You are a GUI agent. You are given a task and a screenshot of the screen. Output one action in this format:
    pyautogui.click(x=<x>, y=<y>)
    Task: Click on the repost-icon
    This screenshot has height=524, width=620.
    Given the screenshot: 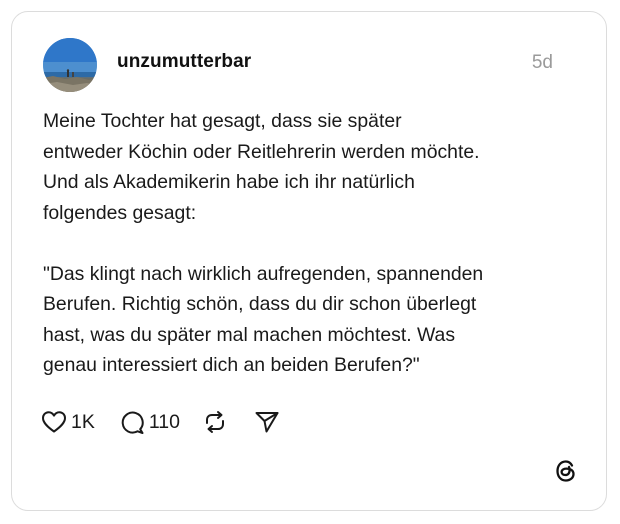 What is the action you would take?
    pyautogui.click(x=214, y=422)
    